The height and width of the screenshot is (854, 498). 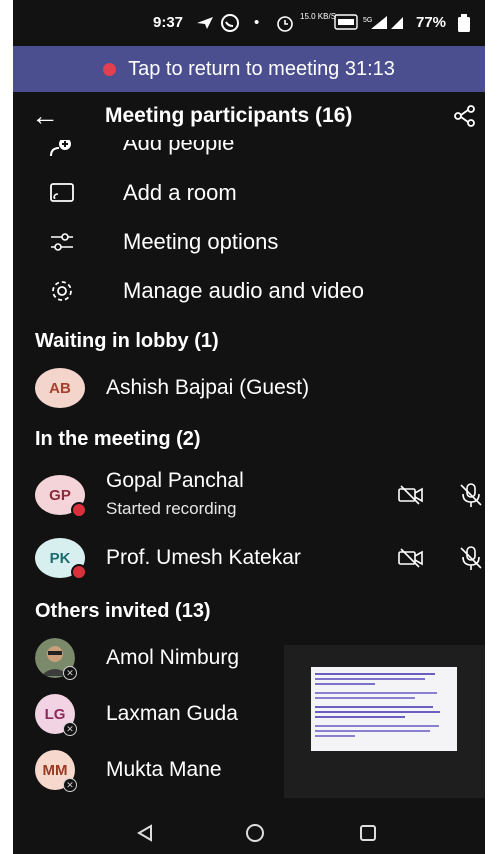 What do you see at coordinates (255, 833) in the screenshot?
I see `home-nav-icon` at bounding box center [255, 833].